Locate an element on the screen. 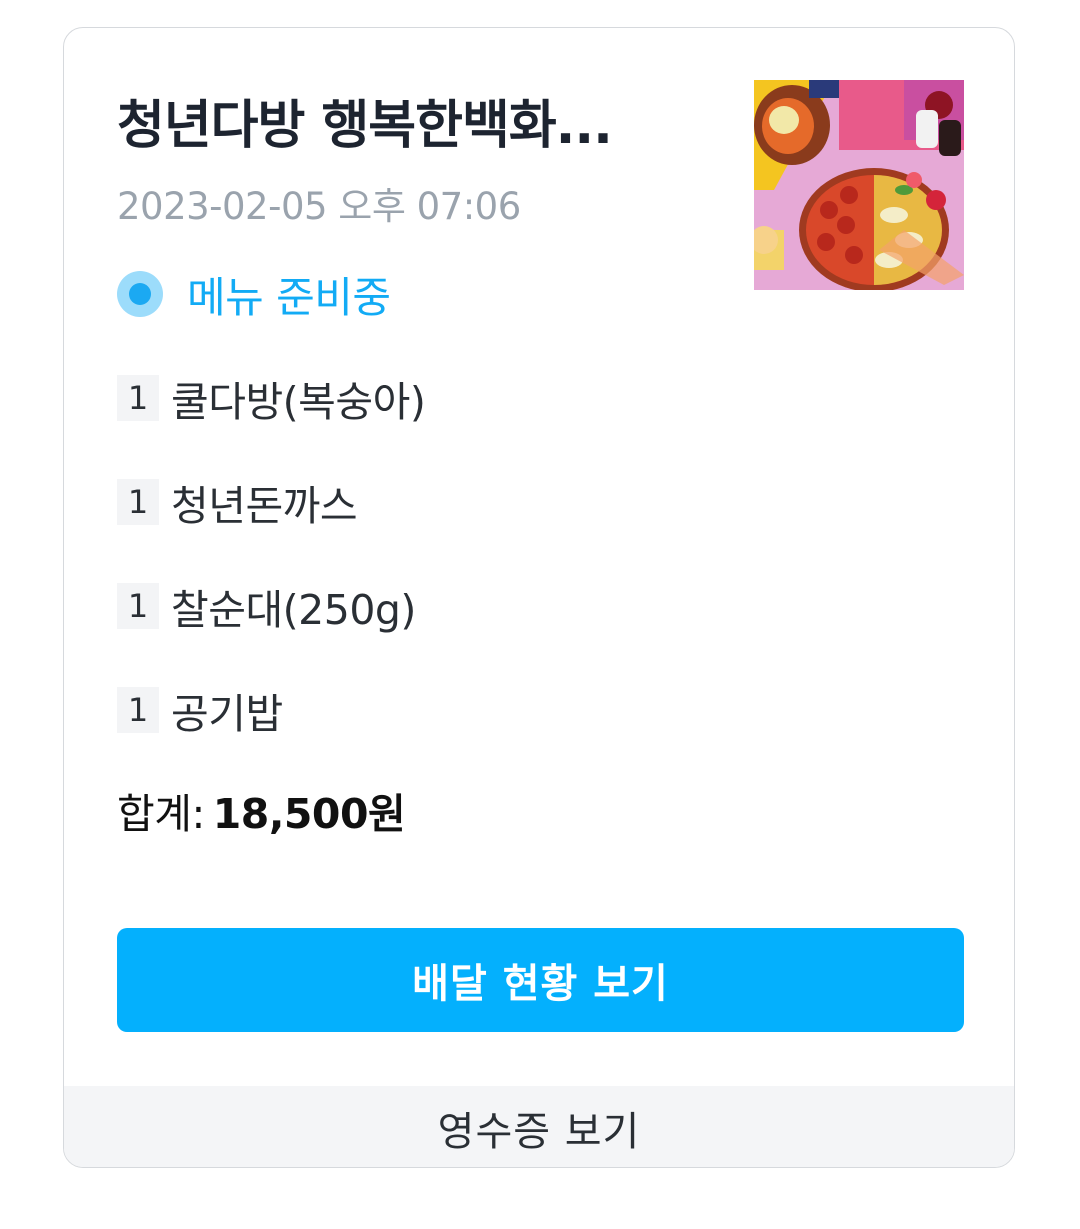 Image resolution: width=1080 pixels, height=1229 pixels. menu-list: 1 쿨다방(복숭아) 1 청년돈까스 1 찰순대(250g) 1 공기밥 is located at coordinates (271, 576).